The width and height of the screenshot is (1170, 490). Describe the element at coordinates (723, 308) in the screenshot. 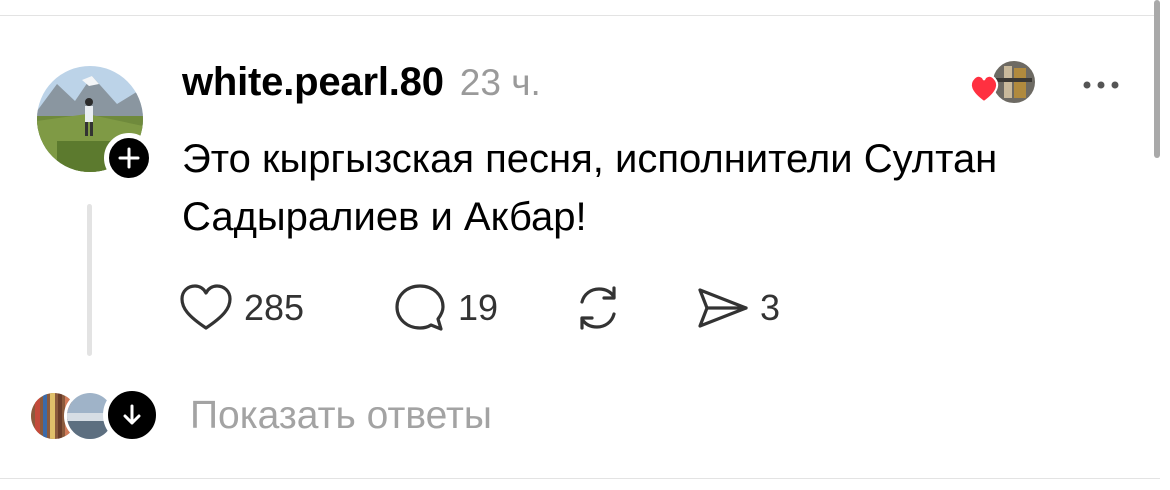

I see `paper-plane-icon` at that location.